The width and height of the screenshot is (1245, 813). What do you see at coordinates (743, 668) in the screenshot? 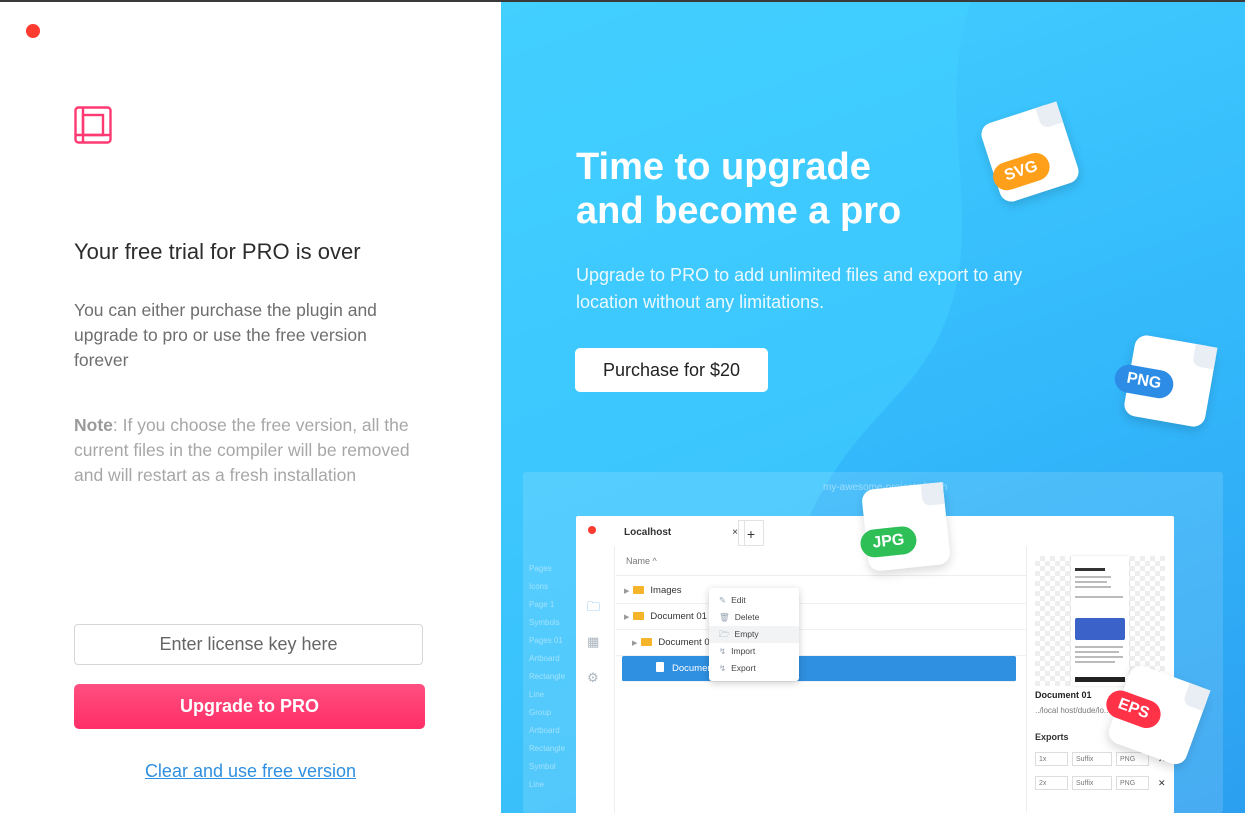
I see `mock-menu-label: Export` at bounding box center [743, 668].